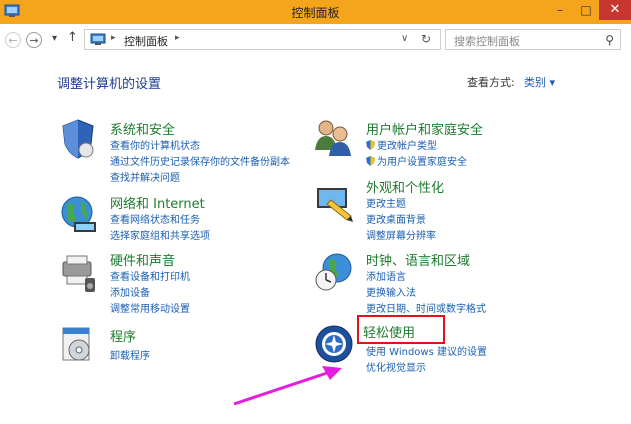 The height and width of the screenshot is (424, 631). What do you see at coordinates (142, 128) in the screenshot?
I see `category-title-system-security: 系统和安全` at bounding box center [142, 128].